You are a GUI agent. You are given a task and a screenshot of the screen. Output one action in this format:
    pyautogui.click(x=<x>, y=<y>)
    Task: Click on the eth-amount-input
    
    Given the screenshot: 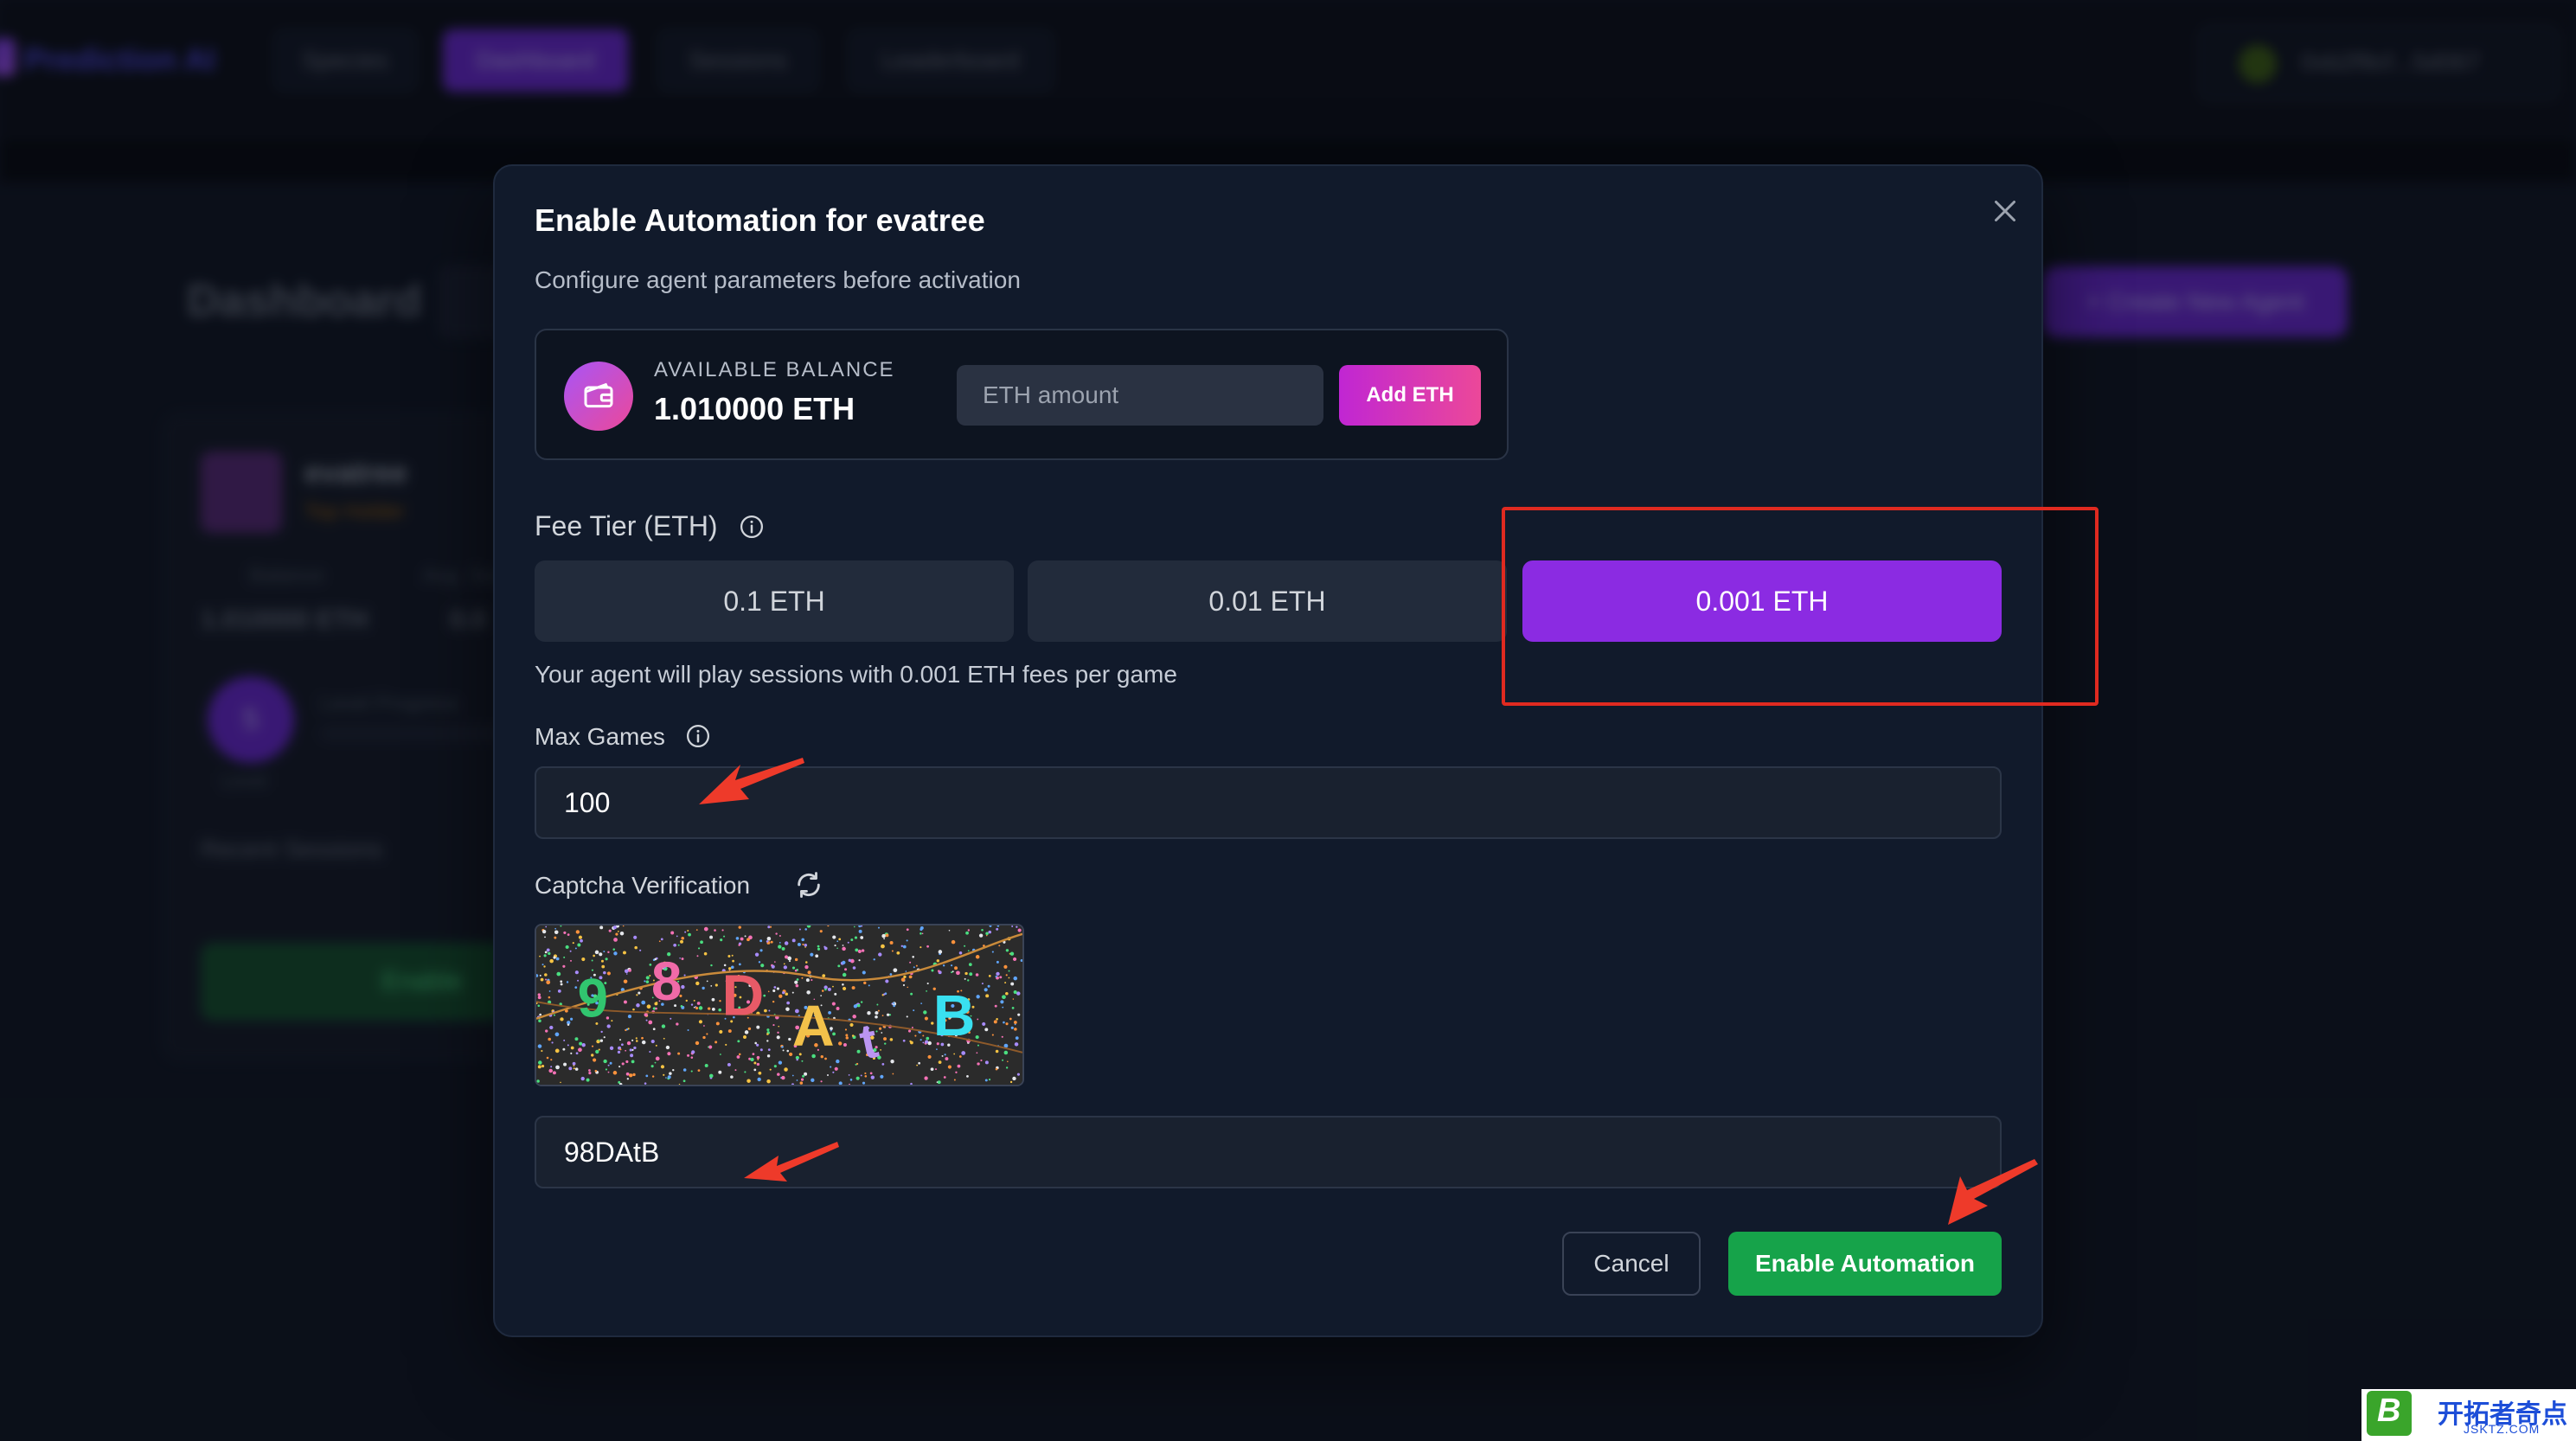 What is the action you would take?
    pyautogui.click(x=1140, y=396)
    